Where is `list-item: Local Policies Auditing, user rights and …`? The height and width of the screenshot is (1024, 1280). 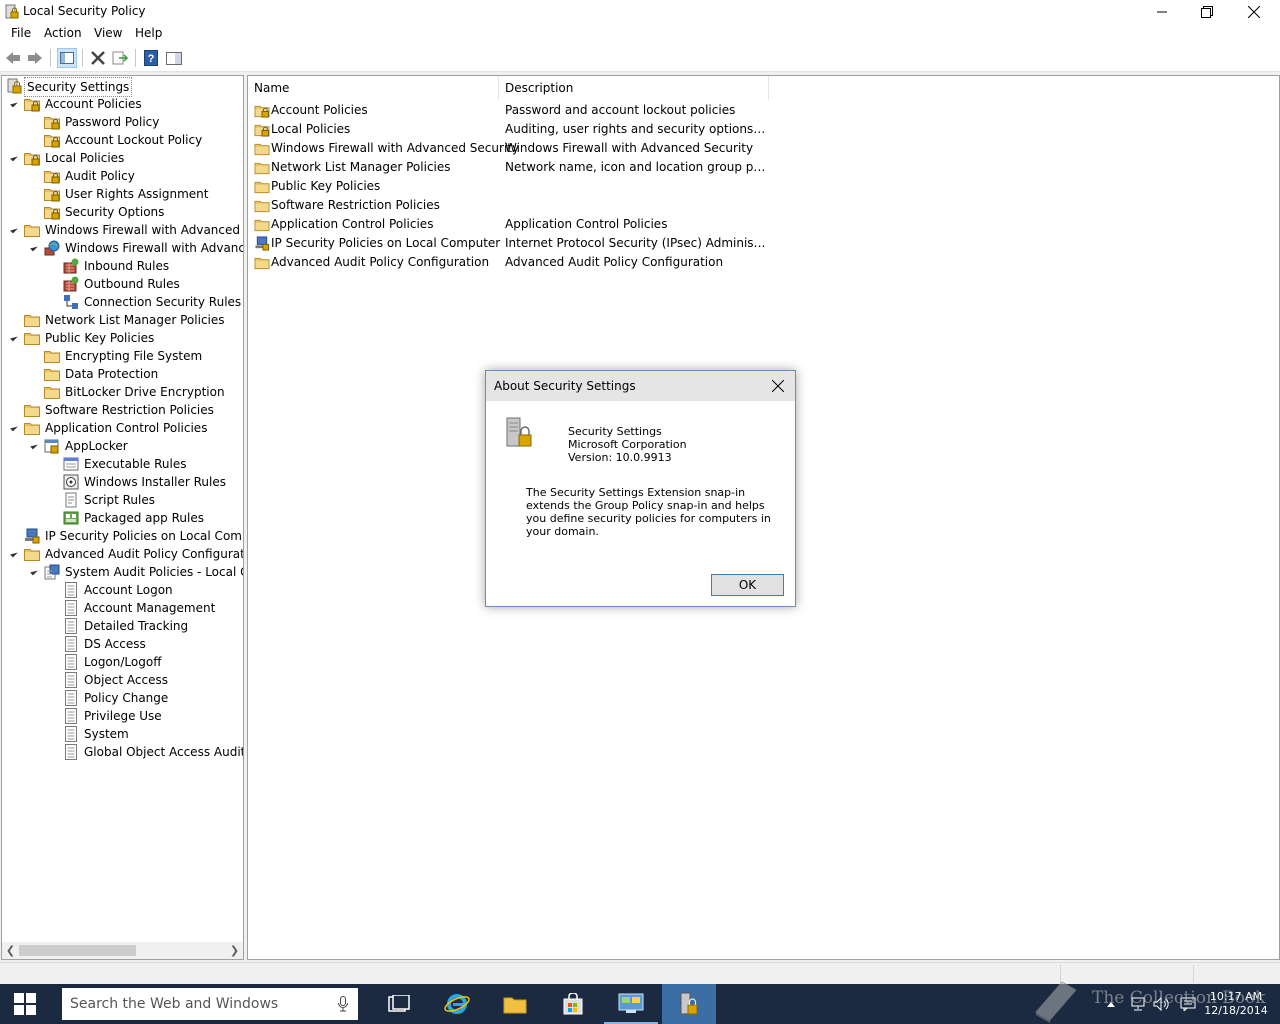 list-item: Local Policies Auditing, user rights and … is located at coordinates (763, 129).